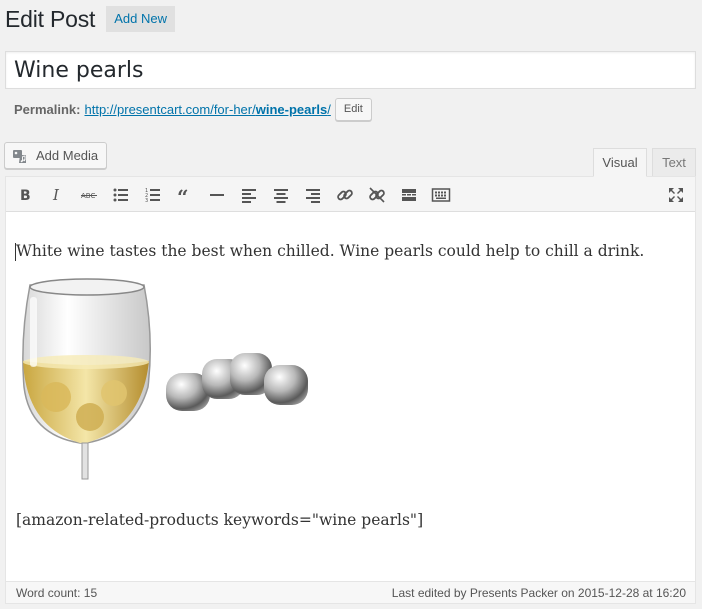  What do you see at coordinates (50, 18) in the screenshot?
I see `page-title: Edit Post` at bounding box center [50, 18].